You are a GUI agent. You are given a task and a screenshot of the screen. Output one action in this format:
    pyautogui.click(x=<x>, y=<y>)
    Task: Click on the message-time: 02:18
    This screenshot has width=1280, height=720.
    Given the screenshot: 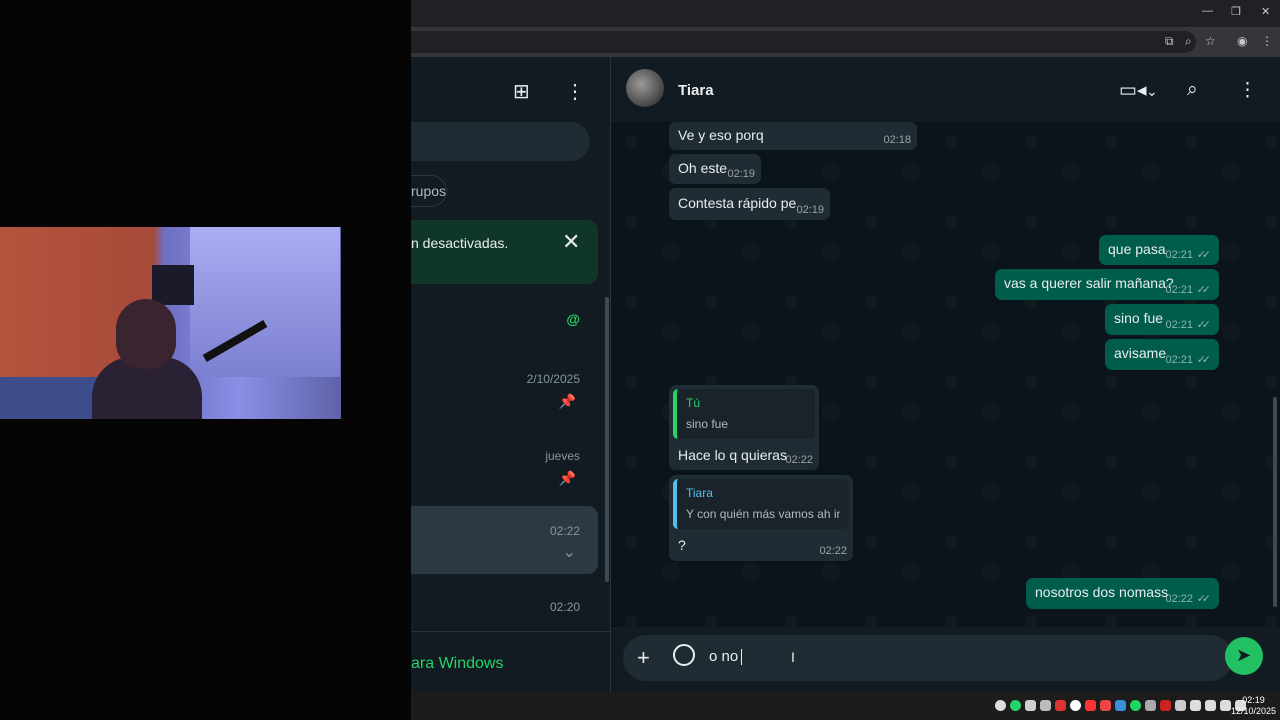 What is the action you would take?
    pyautogui.click(x=897, y=140)
    